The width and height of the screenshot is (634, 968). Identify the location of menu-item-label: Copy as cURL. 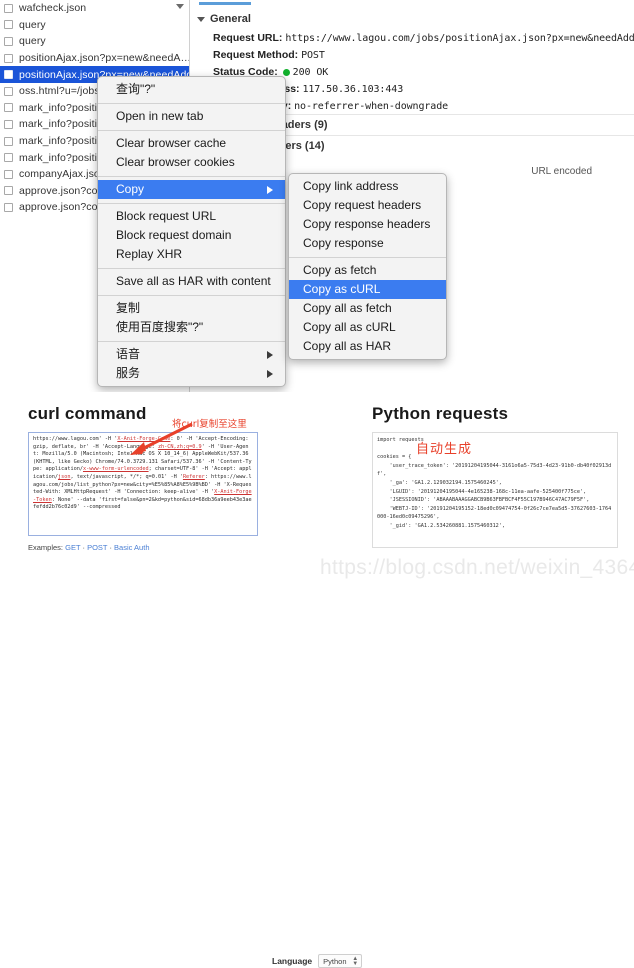
(342, 289).